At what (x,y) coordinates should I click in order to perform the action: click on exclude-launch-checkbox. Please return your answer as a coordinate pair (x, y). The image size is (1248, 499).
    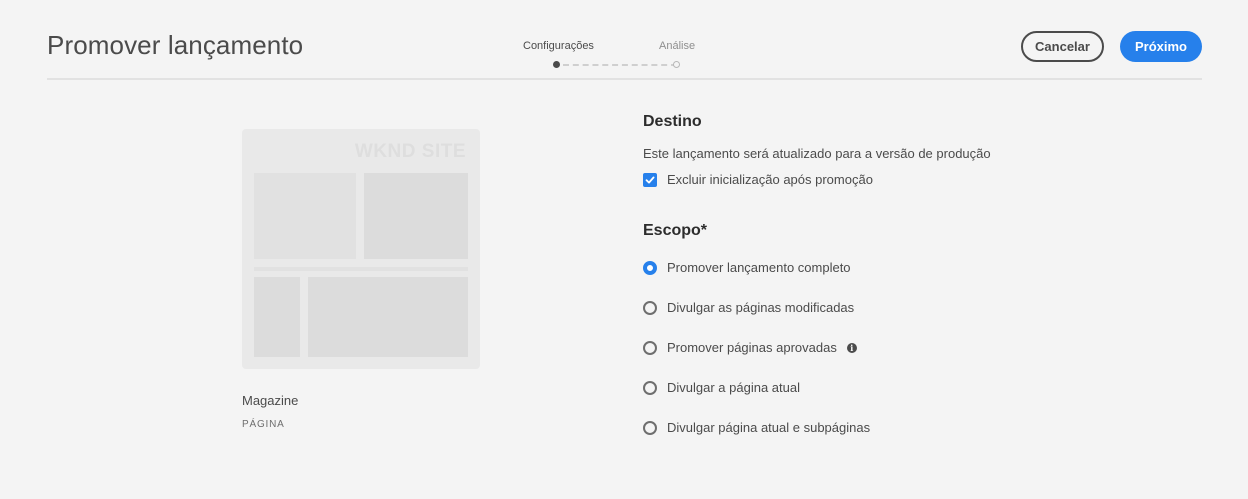
    Looking at the image, I should click on (650, 179).